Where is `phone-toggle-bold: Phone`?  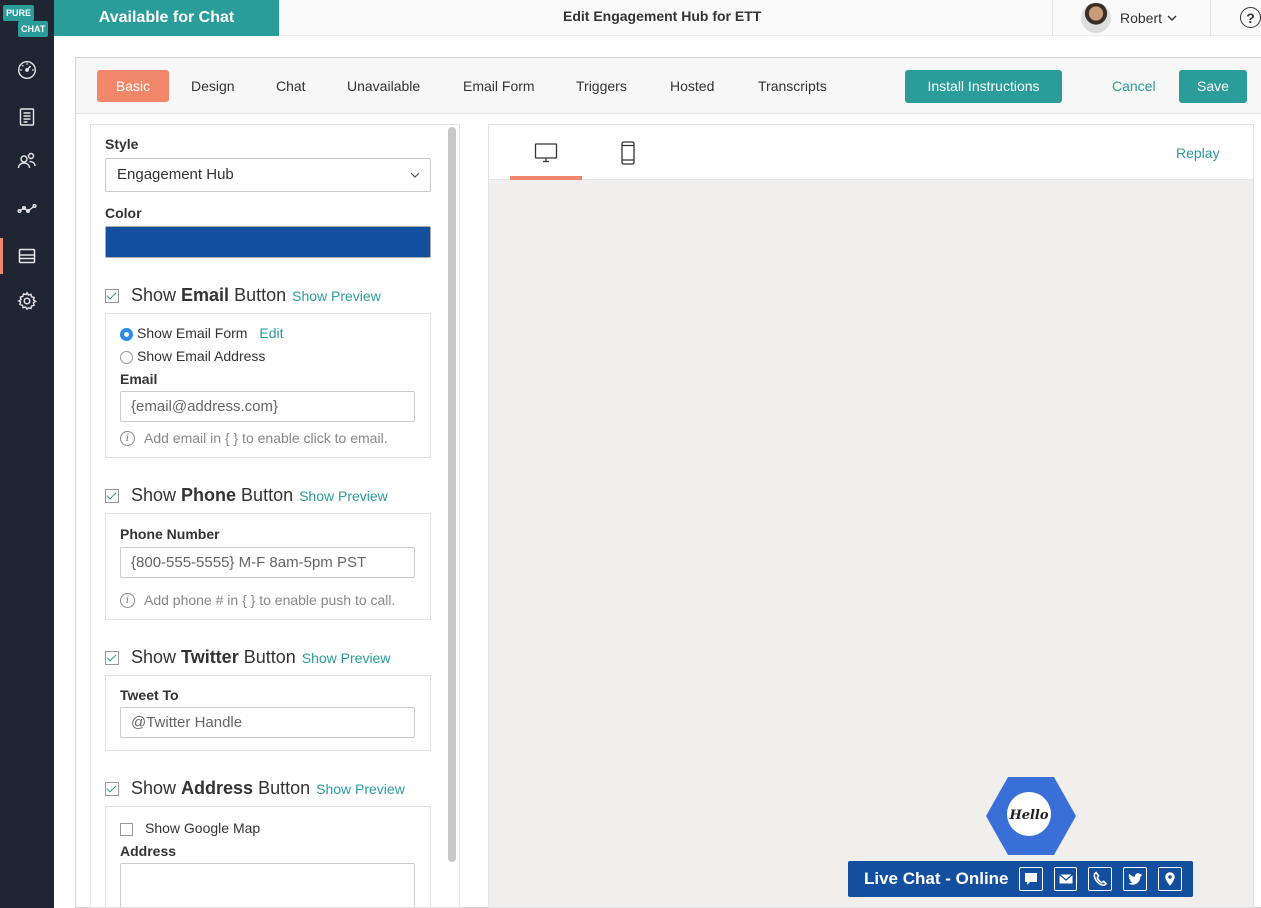
phone-toggle-bold: Phone is located at coordinates (209, 495).